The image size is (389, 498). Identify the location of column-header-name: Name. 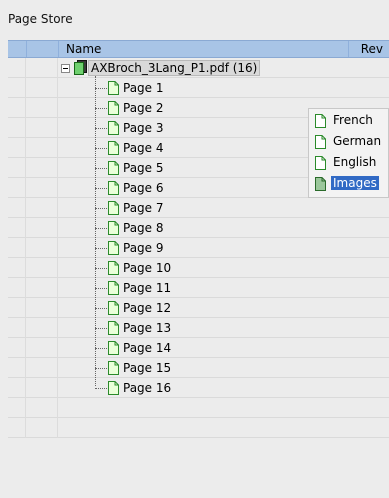
(83, 49).